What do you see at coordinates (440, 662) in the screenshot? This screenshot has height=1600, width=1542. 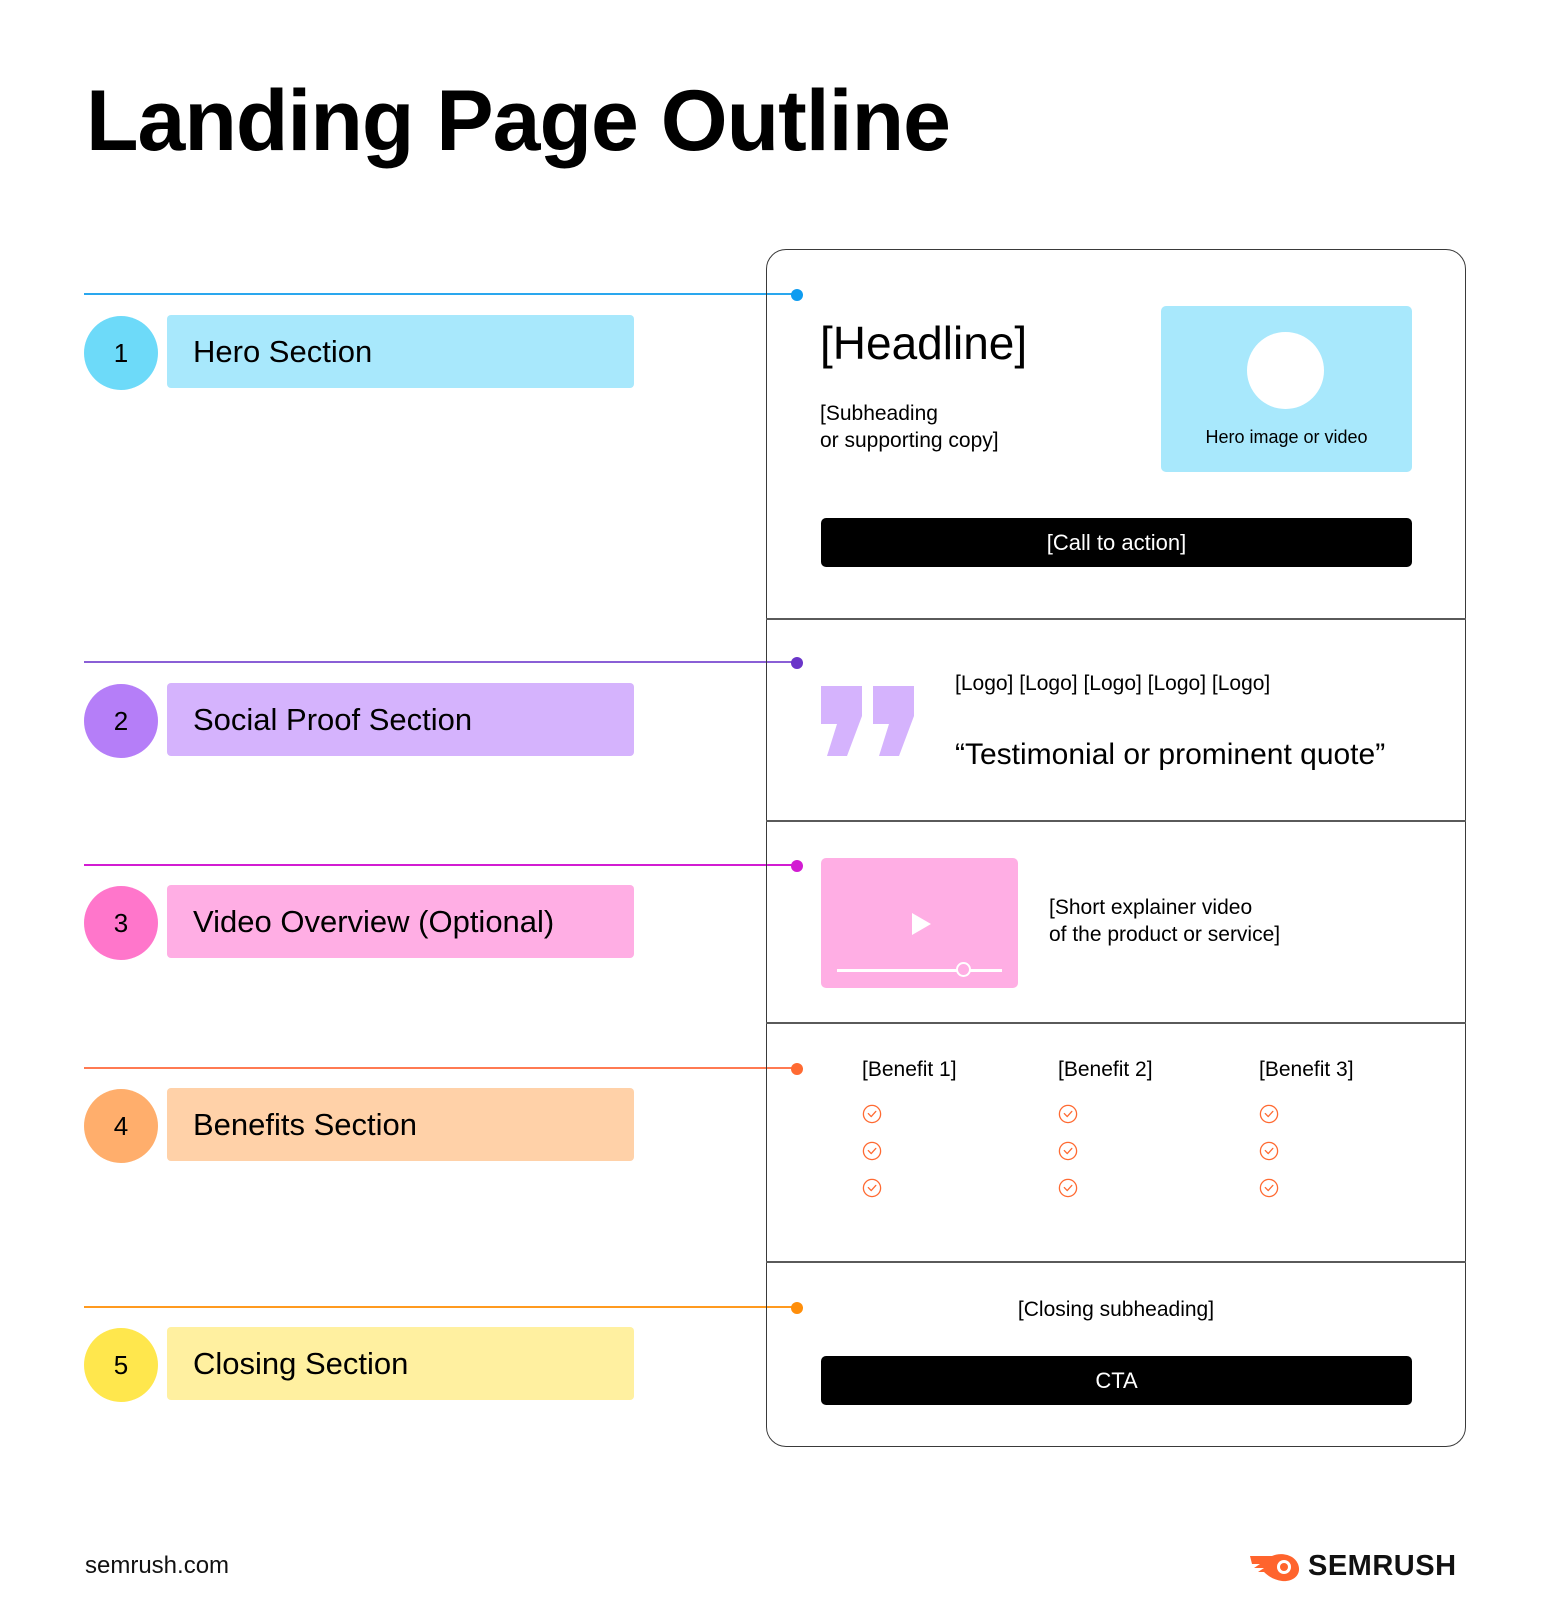 I see `connector-line-social-proof` at bounding box center [440, 662].